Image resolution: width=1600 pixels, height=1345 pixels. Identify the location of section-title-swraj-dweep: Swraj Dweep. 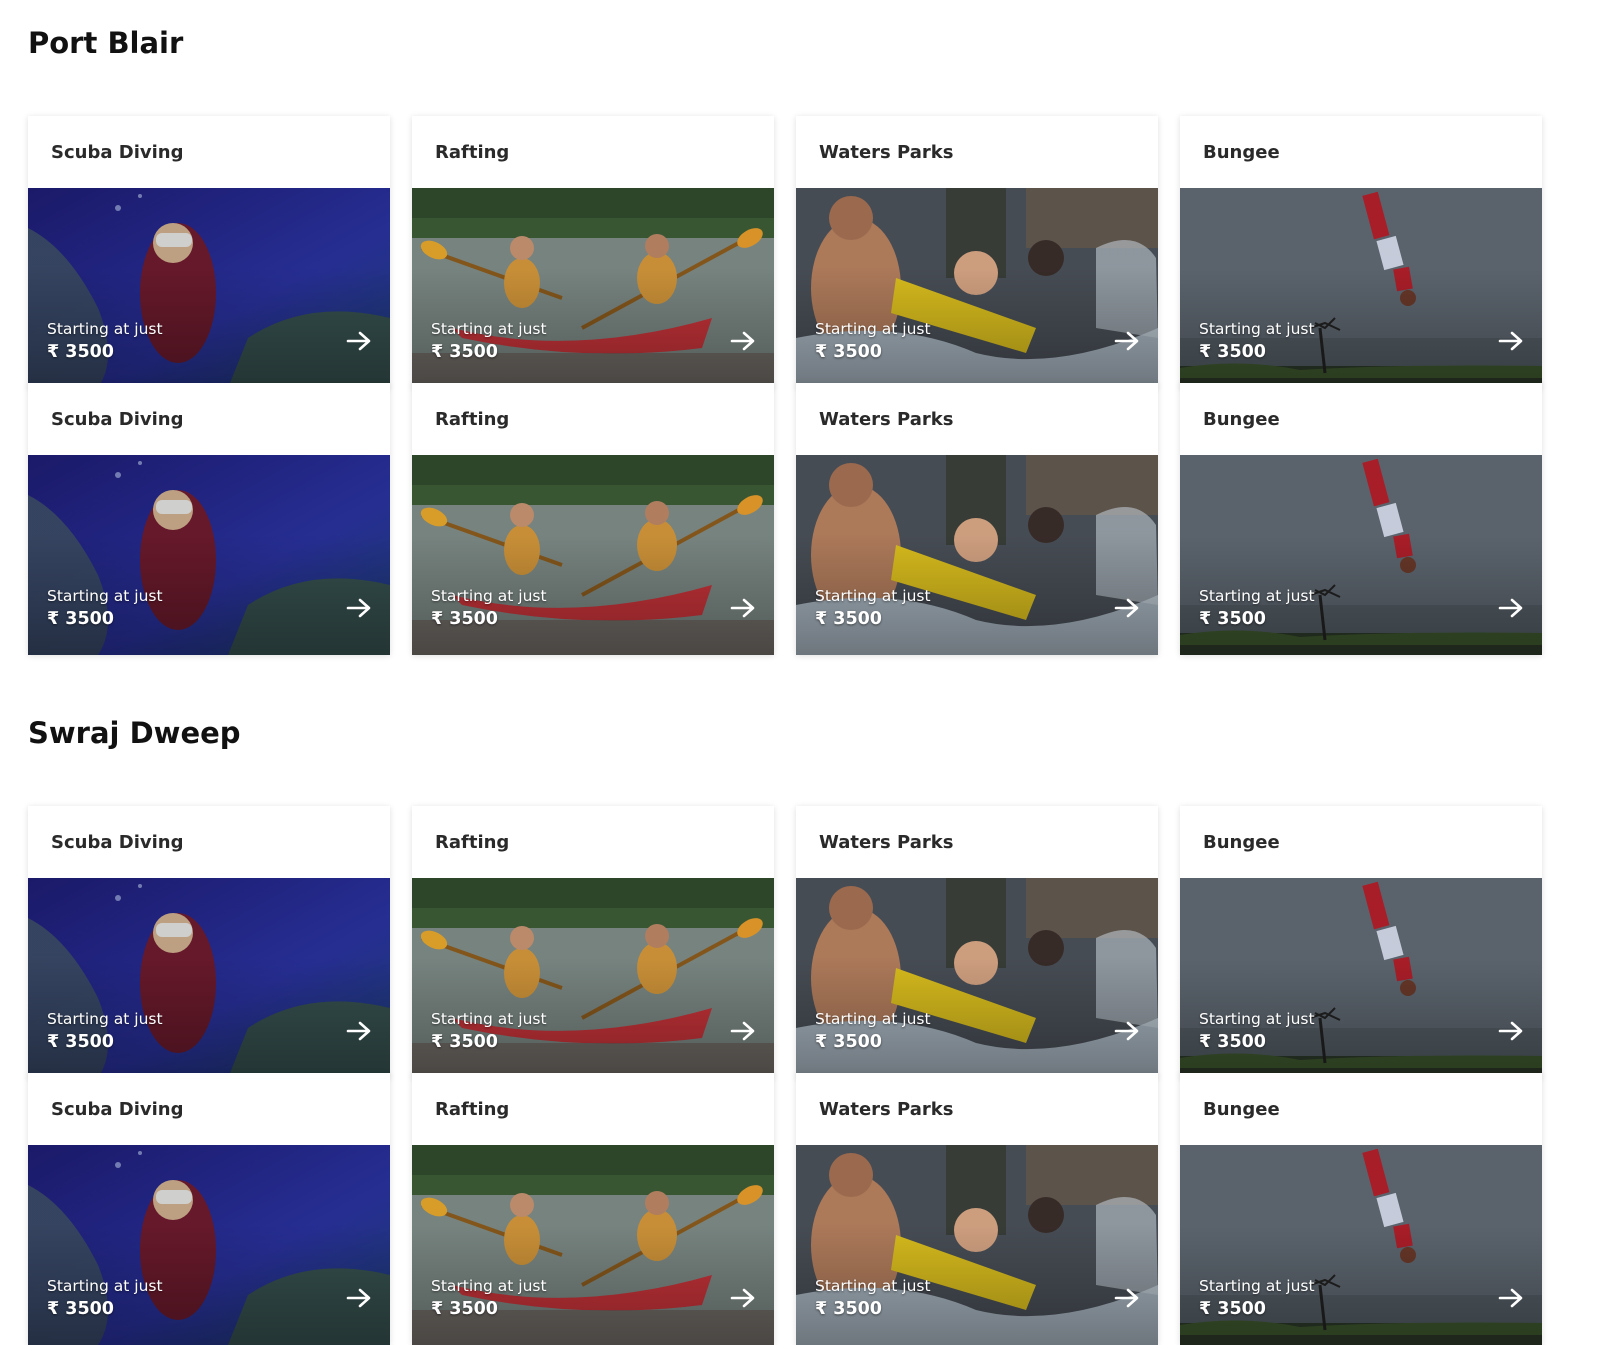
(134, 733).